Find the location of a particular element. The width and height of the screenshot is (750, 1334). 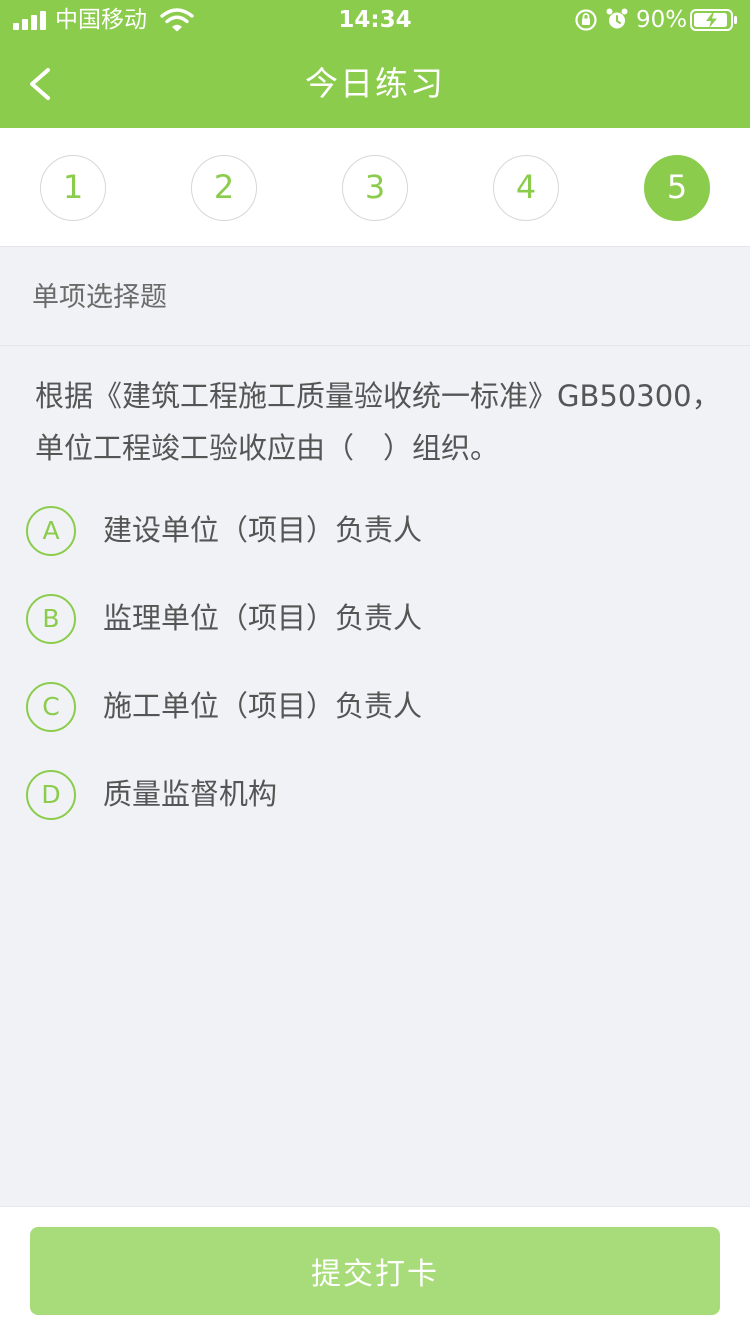

question-index-bar: 1 2 3 4 5 is located at coordinates (375, 187).